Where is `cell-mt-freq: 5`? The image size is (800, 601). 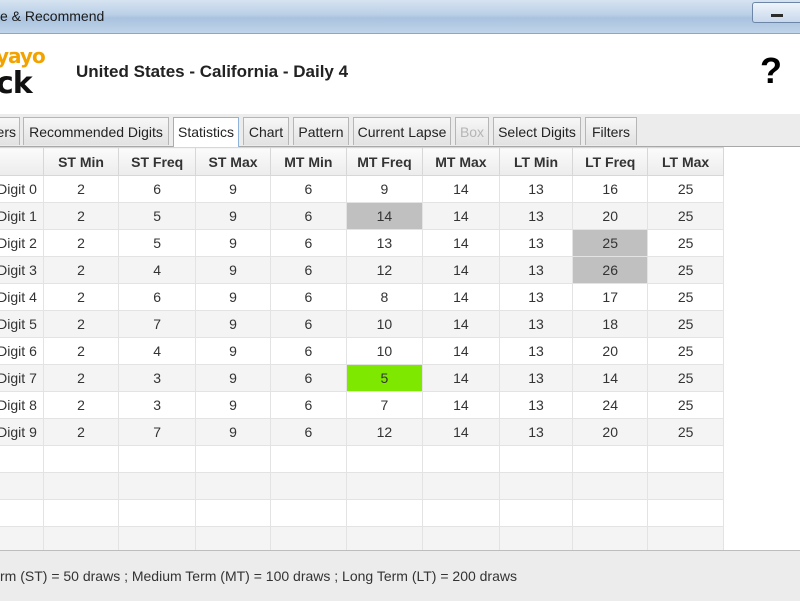
cell-mt-freq: 5 is located at coordinates (384, 378).